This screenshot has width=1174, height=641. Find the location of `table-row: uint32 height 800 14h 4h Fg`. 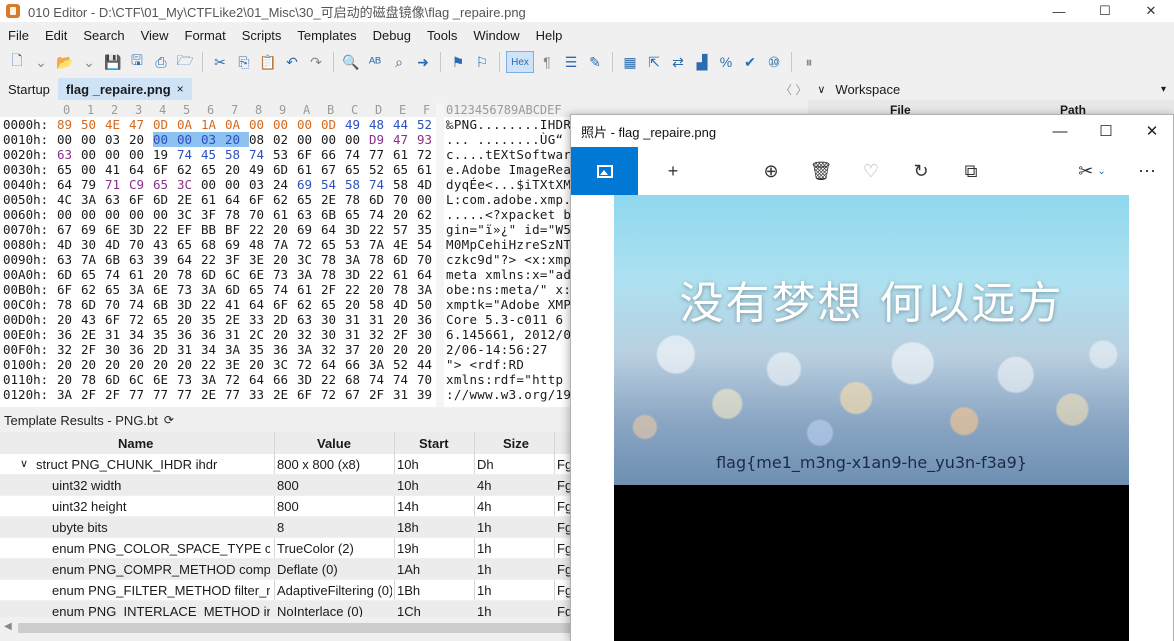

table-row: uint32 height 800 14h 4h Fg is located at coordinates (285, 506).